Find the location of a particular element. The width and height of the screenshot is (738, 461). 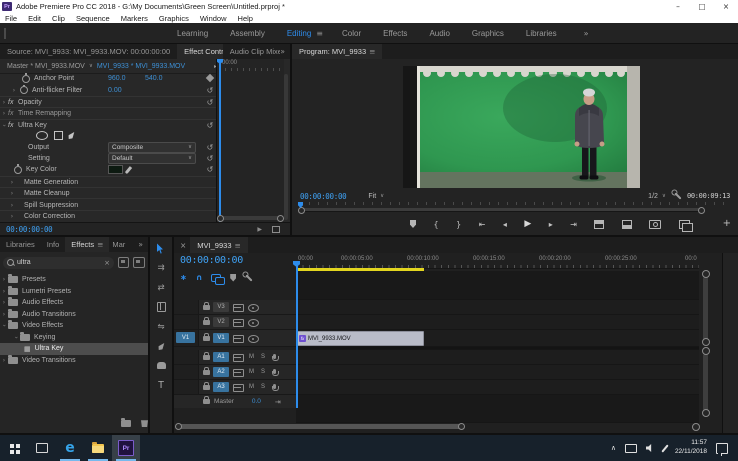

menu-edit: Edit is located at coordinates (34, 18).